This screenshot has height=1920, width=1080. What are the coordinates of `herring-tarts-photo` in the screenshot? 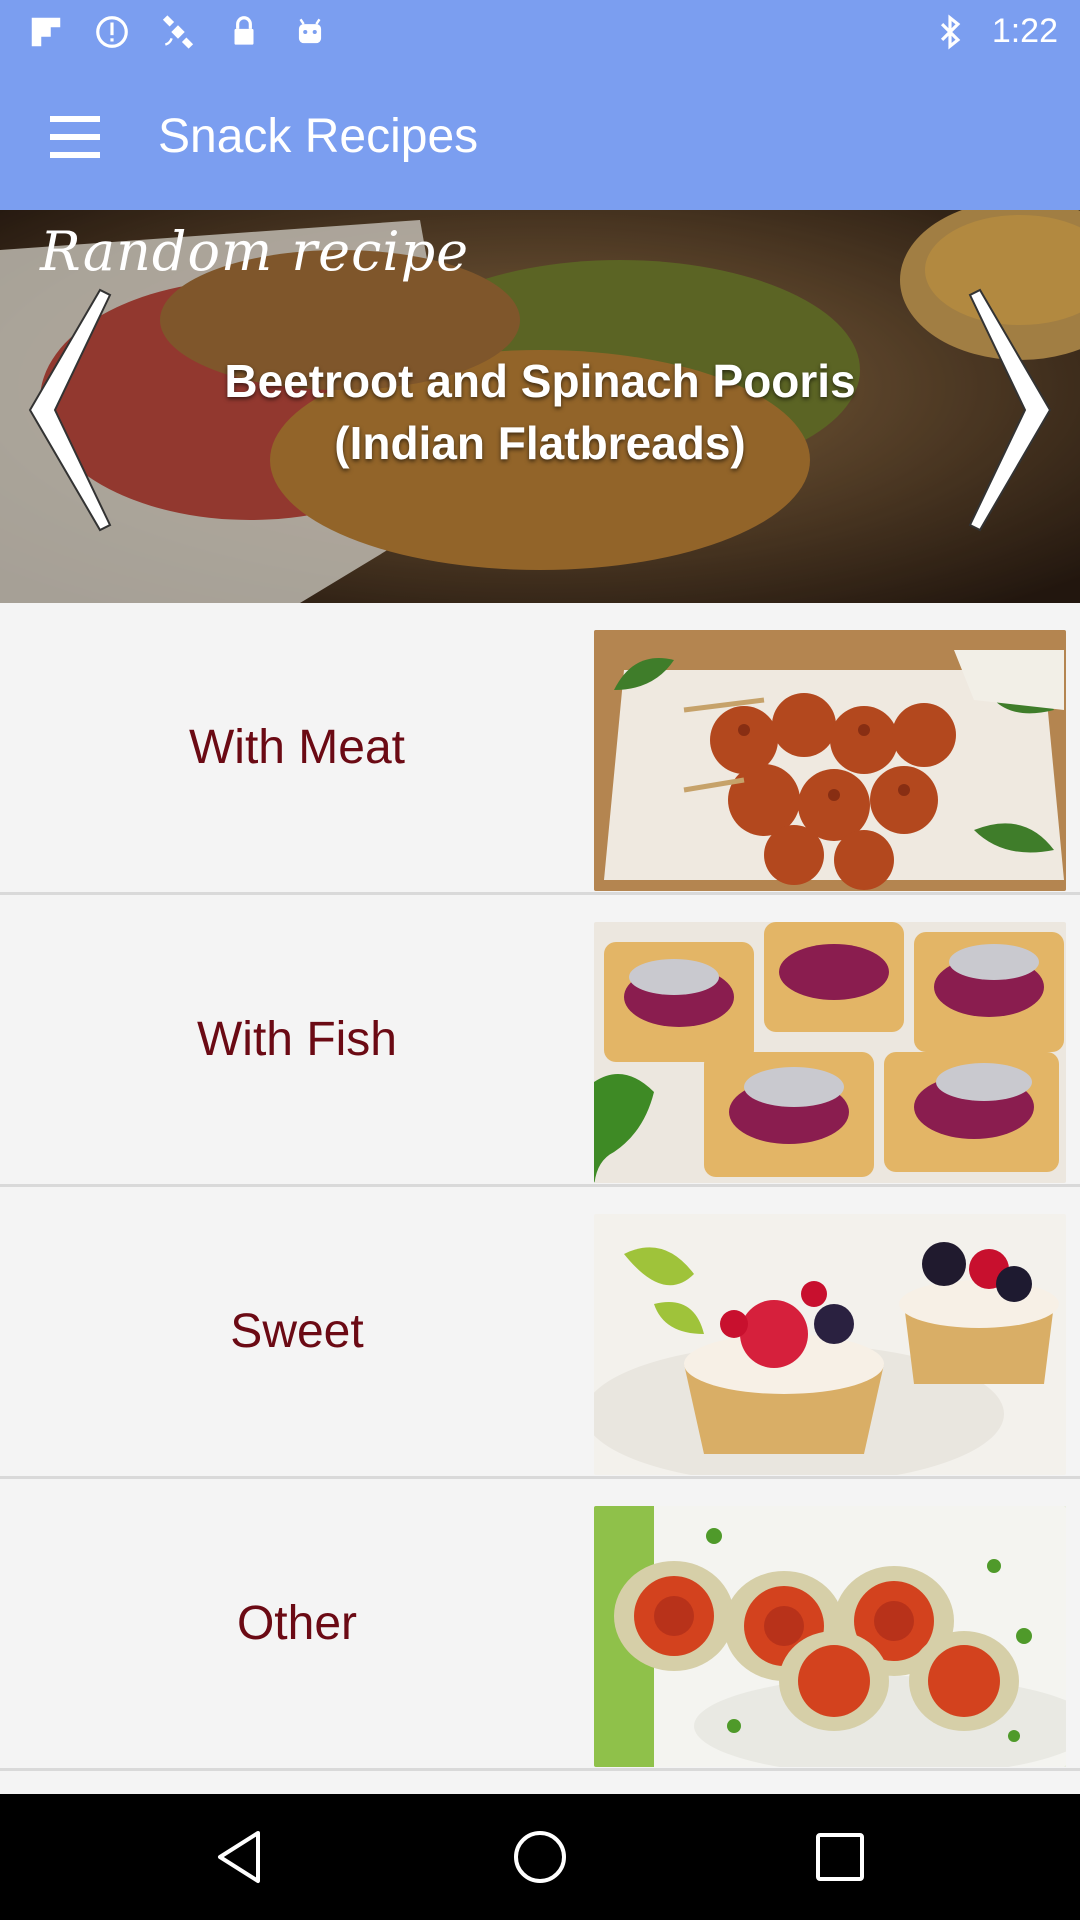 It's located at (830, 1052).